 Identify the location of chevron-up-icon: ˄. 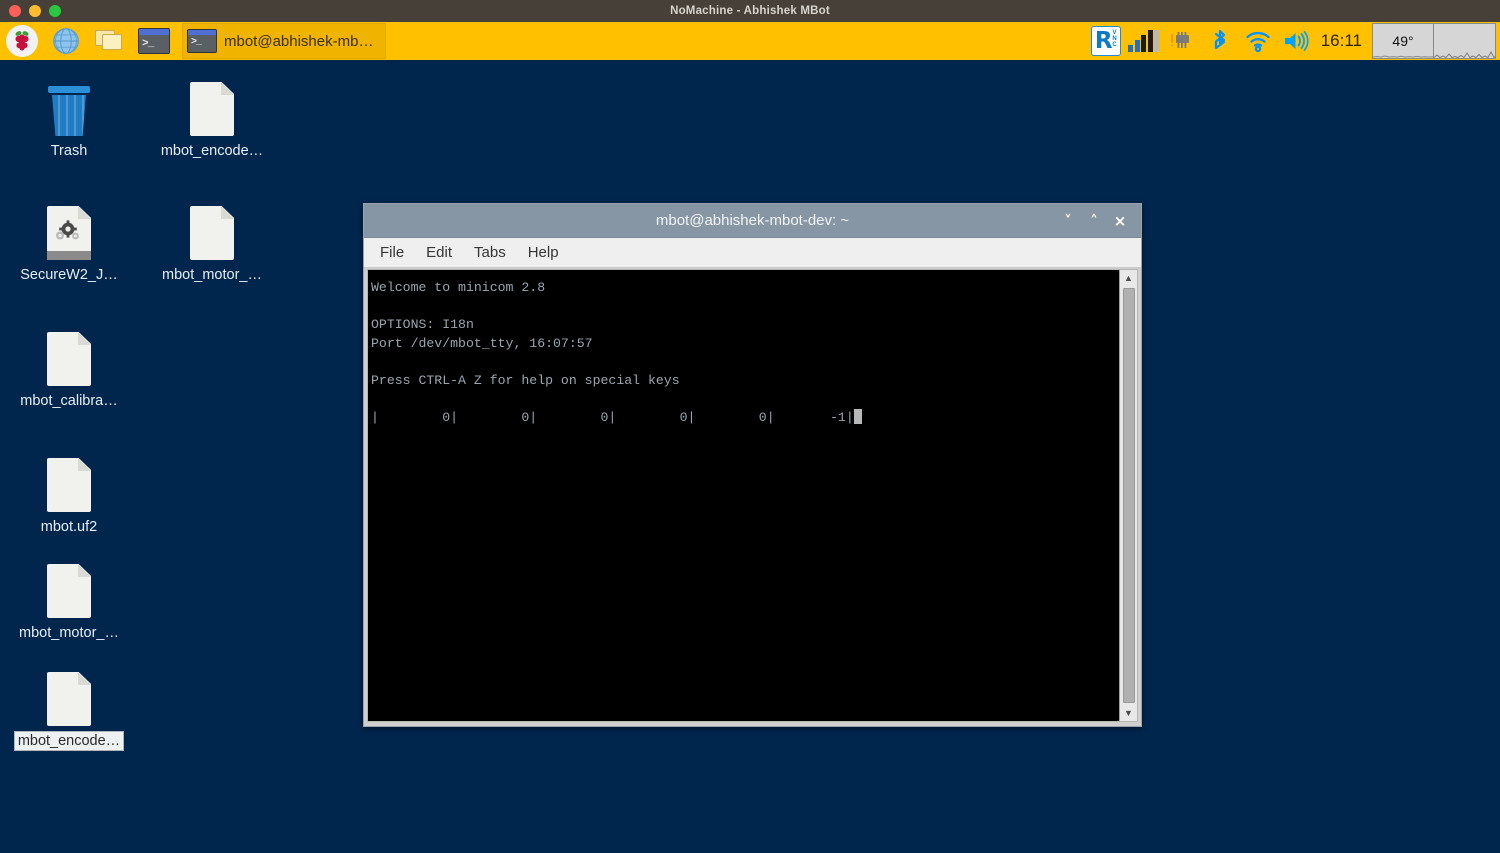
(1094, 221).